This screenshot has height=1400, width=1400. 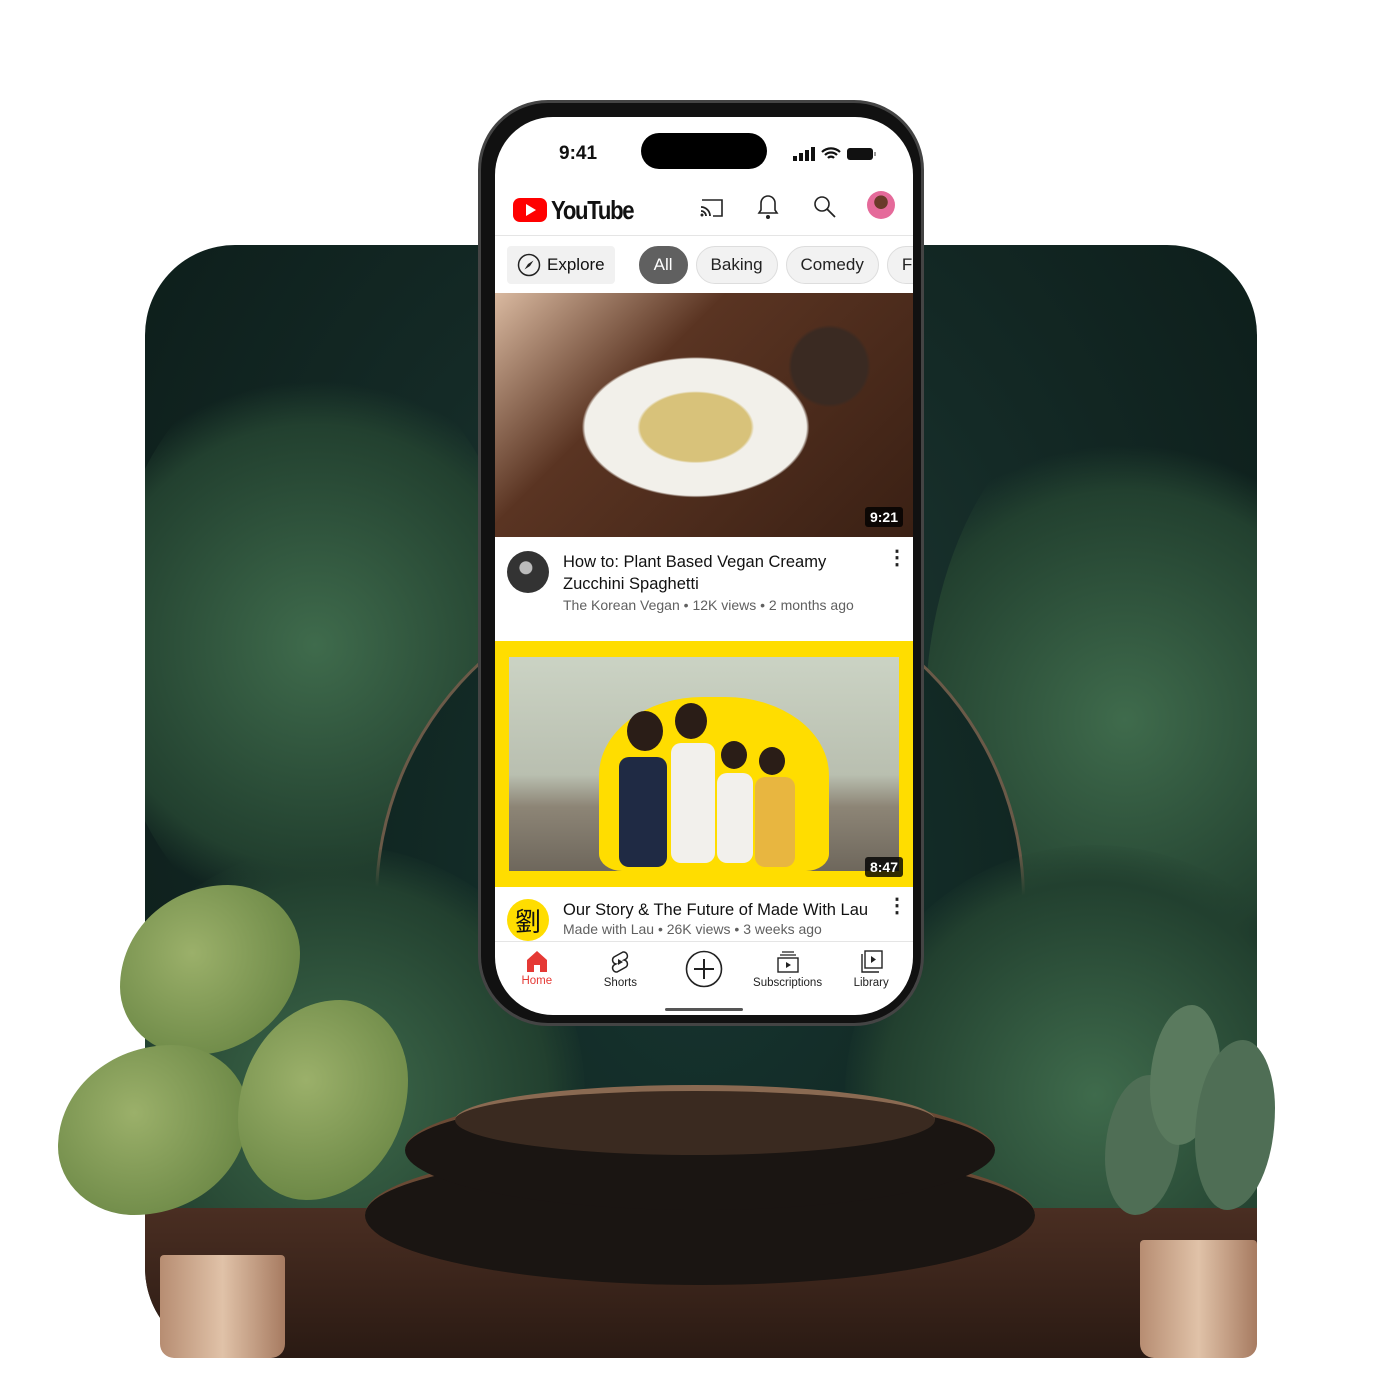 What do you see at coordinates (714, 784) in the screenshot?
I see `family-cutout` at bounding box center [714, 784].